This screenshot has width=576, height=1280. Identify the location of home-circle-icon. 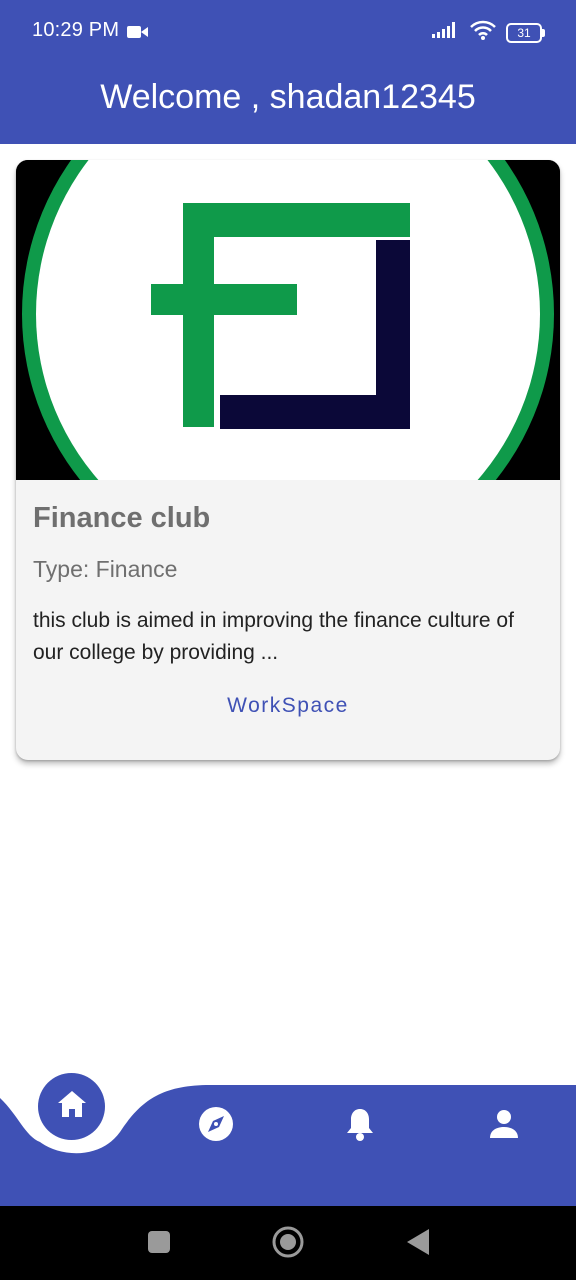
(288, 1244).